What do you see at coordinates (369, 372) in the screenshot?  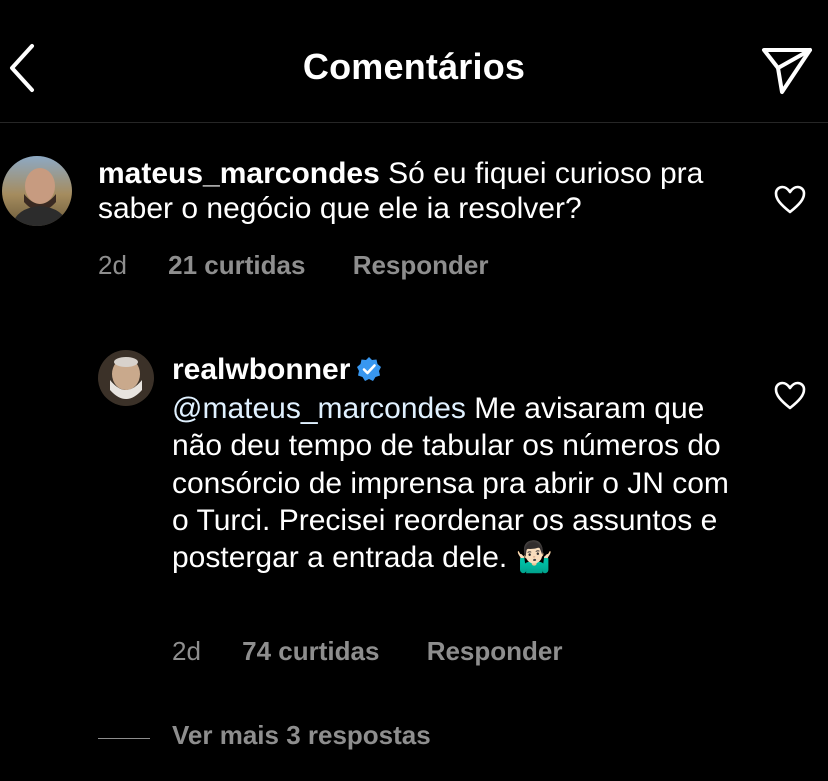 I see `verified-badge-icon` at bounding box center [369, 372].